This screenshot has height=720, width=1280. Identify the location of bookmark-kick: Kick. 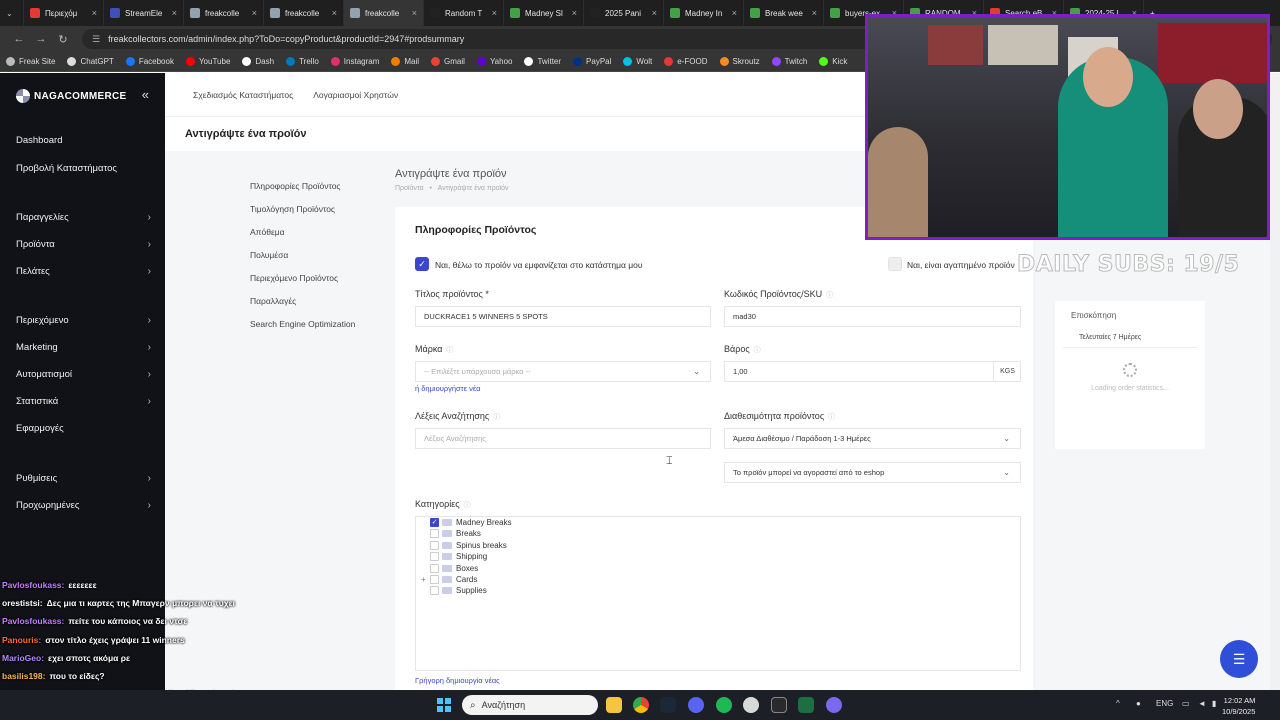
(833, 61).